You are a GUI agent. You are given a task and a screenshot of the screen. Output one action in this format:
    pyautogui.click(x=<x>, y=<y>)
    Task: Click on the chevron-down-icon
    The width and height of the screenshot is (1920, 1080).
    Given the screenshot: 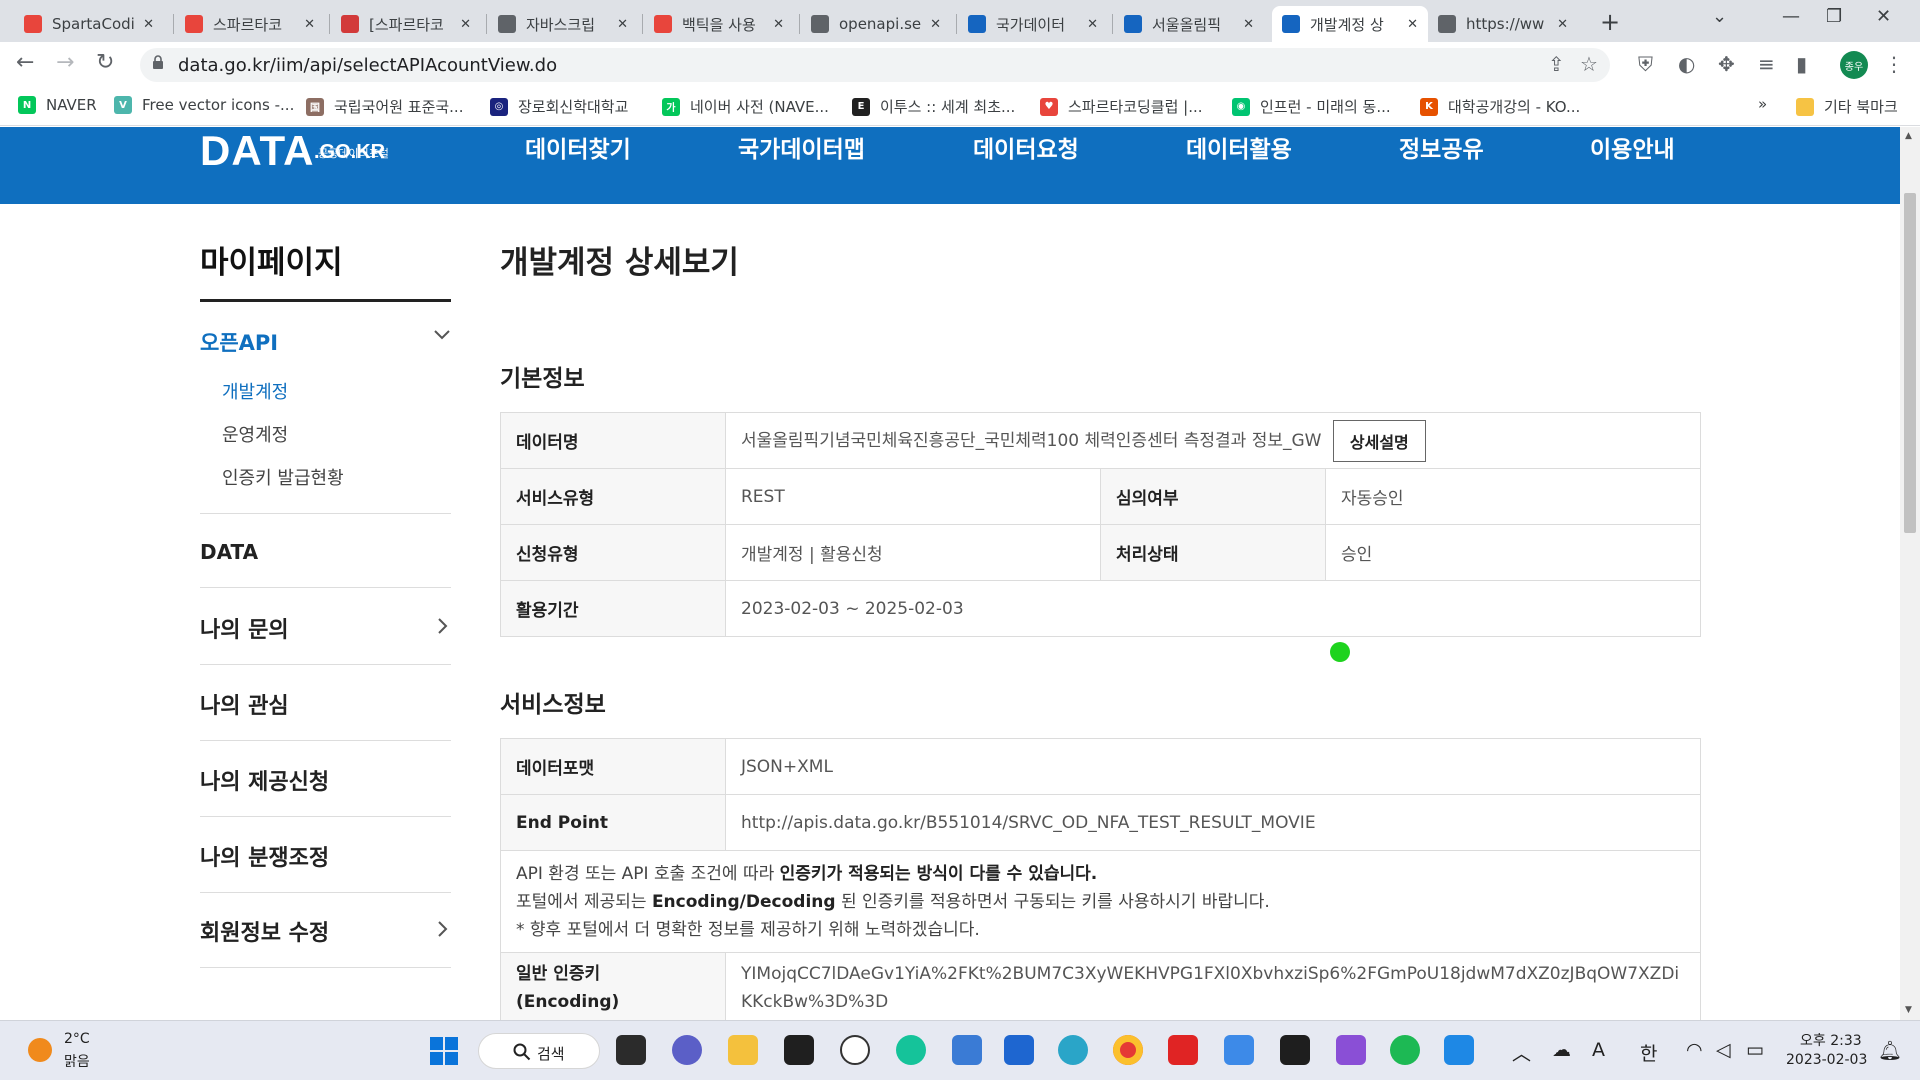 What is the action you would take?
    pyautogui.click(x=442, y=335)
    